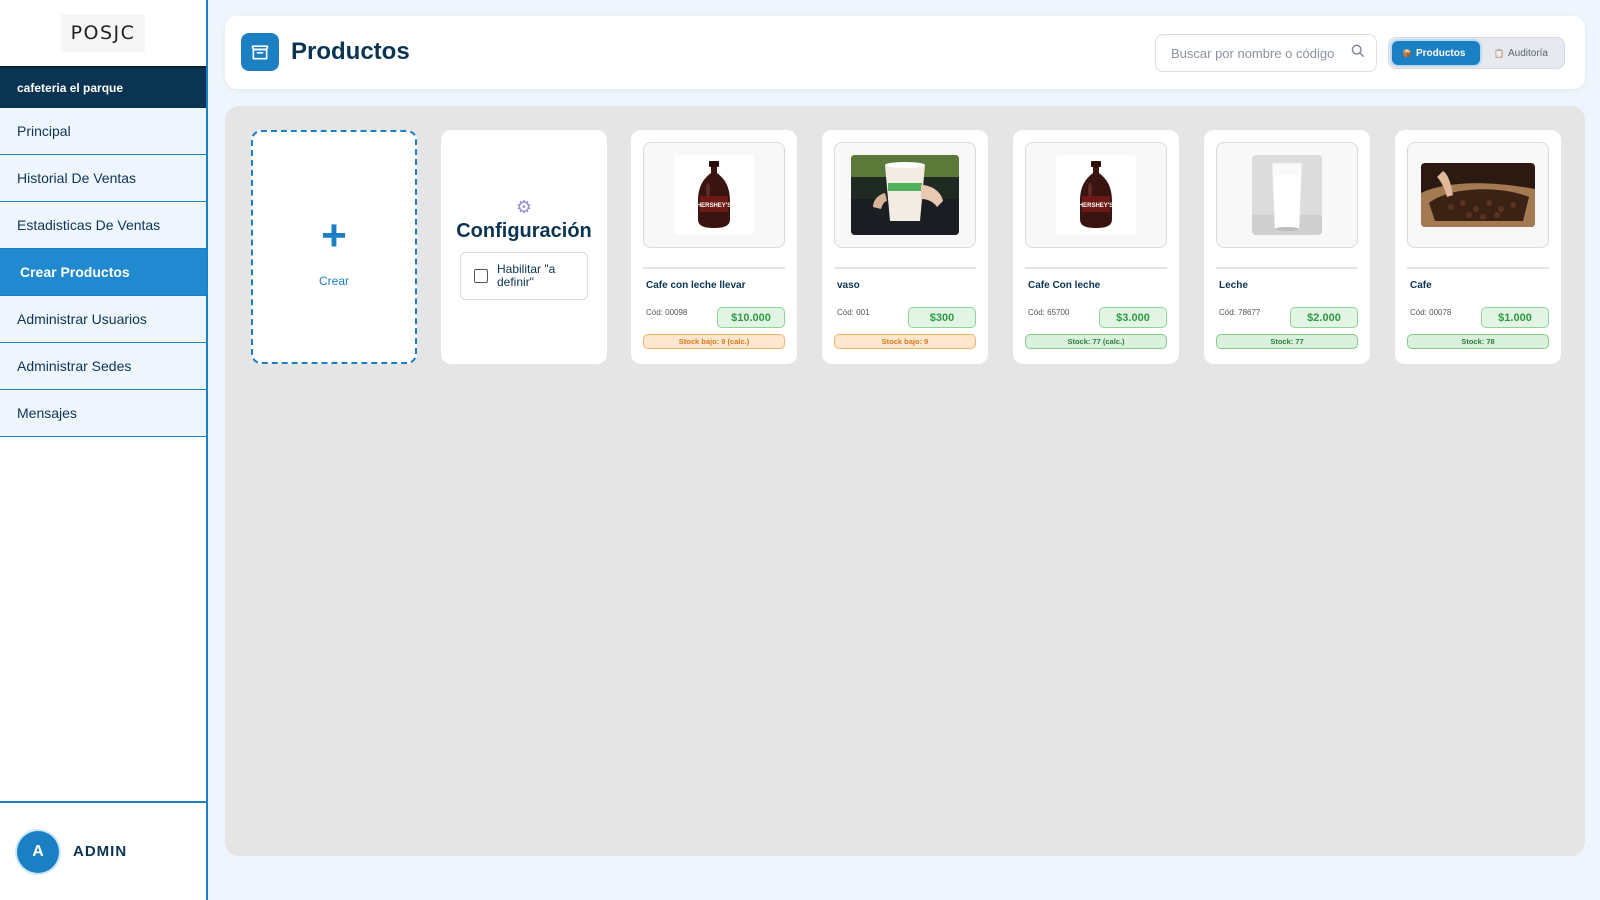 Image resolution: width=1600 pixels, height=900 pixels. I want to click on habilitar-a-definir-option: Habilitar "a definir", so click(524, 276).